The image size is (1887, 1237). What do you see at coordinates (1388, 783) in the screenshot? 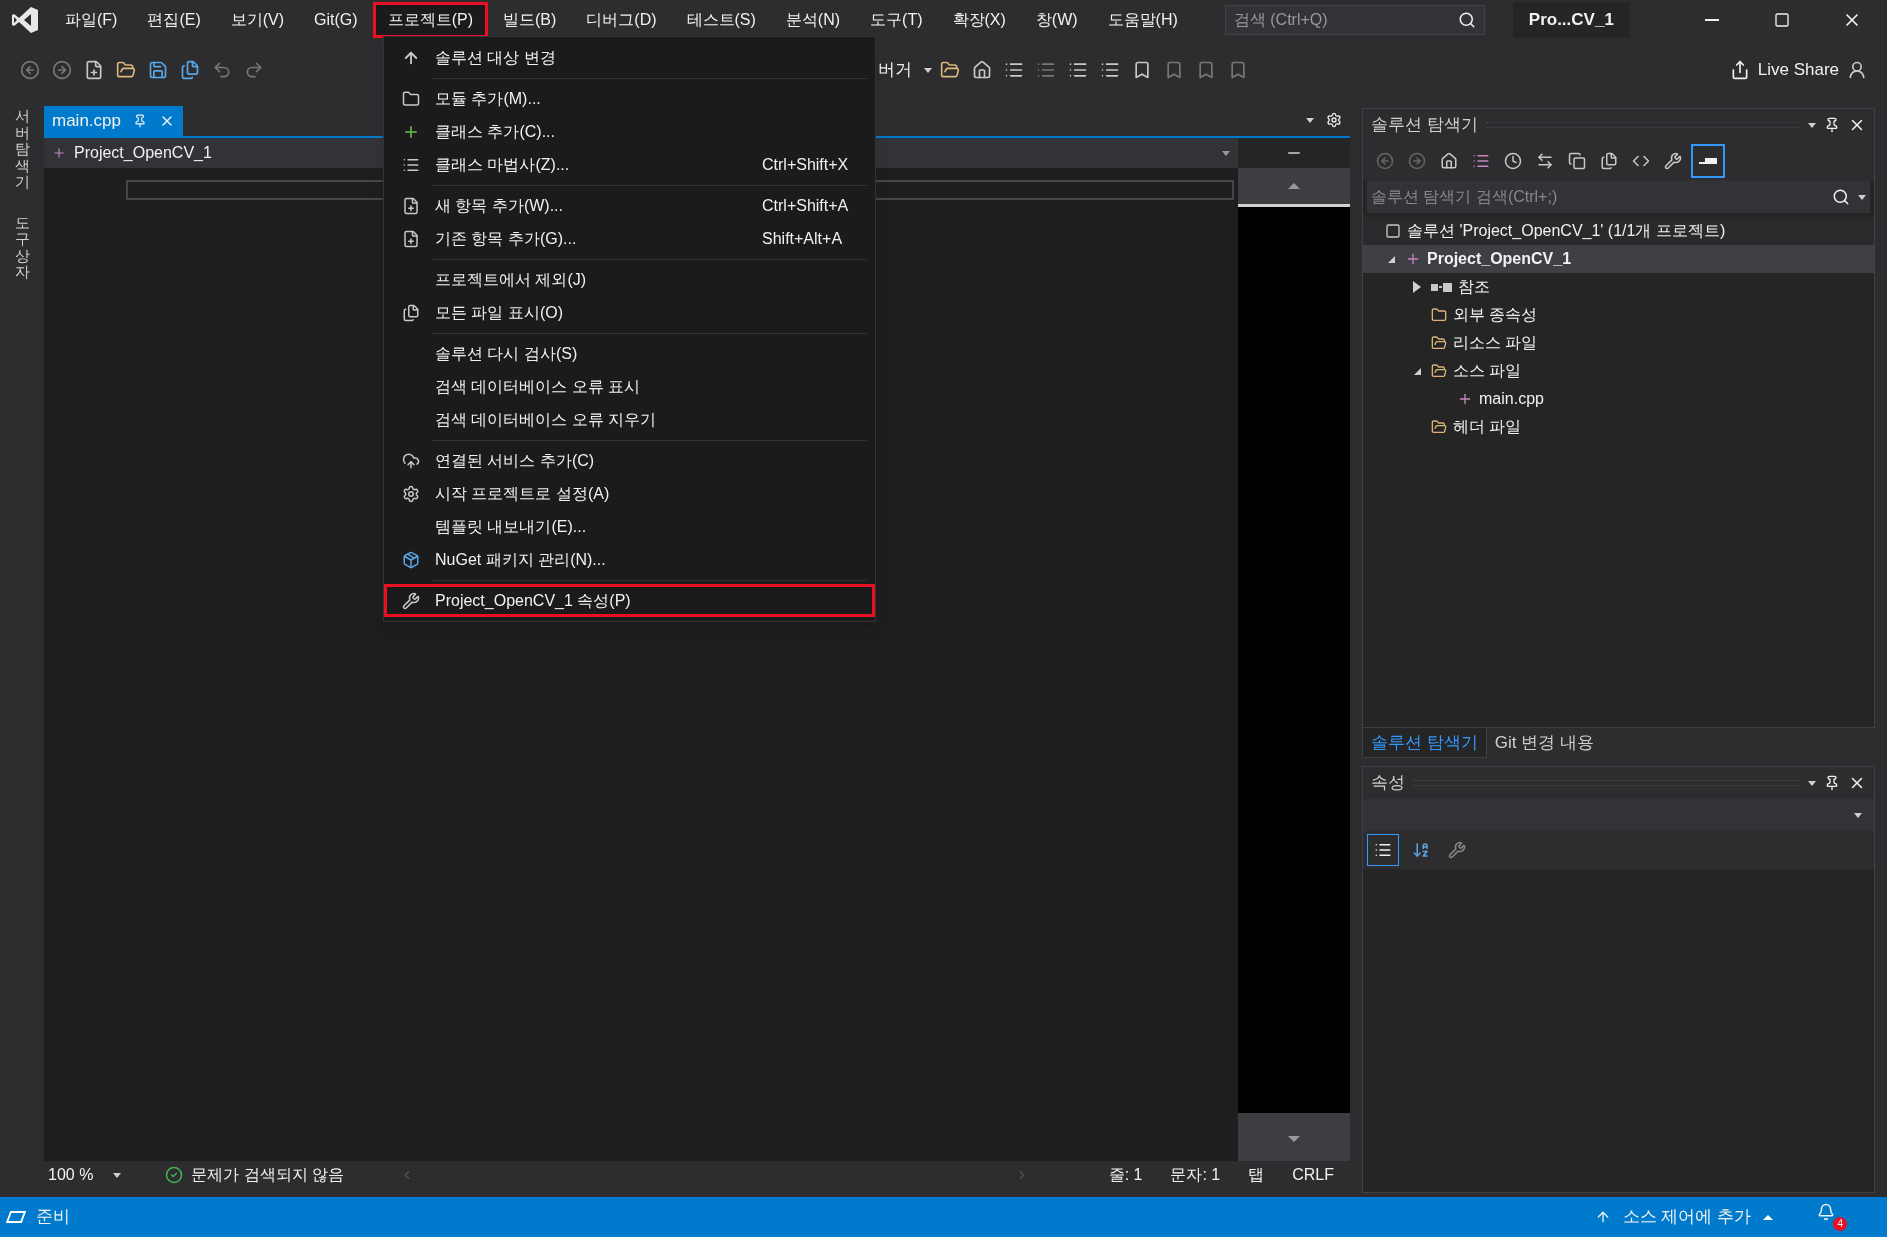
I see `panel-title: 속성` at bounding box center [1388, 783].